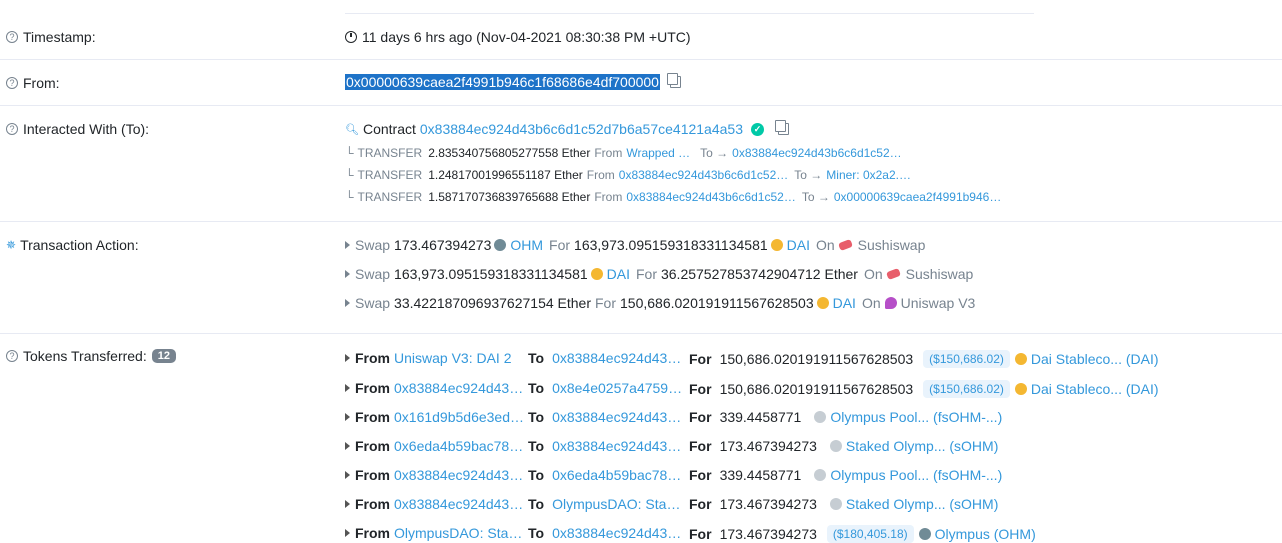 Image resolution: width=1282 pixels, height=543 pixels. Describe the element at coordinates (526, 245) in the screenshot. I see `swap-token-in-link: OHM` at that location.